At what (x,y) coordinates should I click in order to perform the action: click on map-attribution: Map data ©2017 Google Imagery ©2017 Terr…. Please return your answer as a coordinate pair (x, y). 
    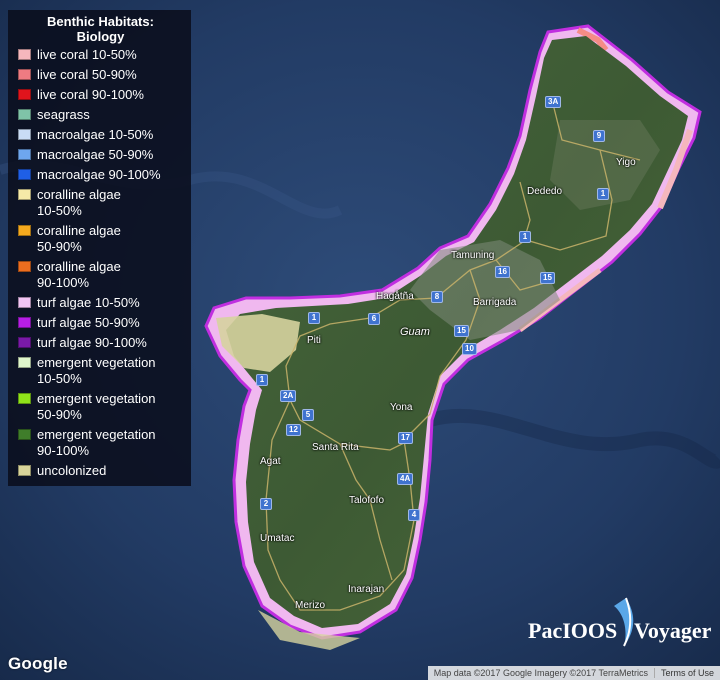
    Looking at the image, I should click on (573, 673).